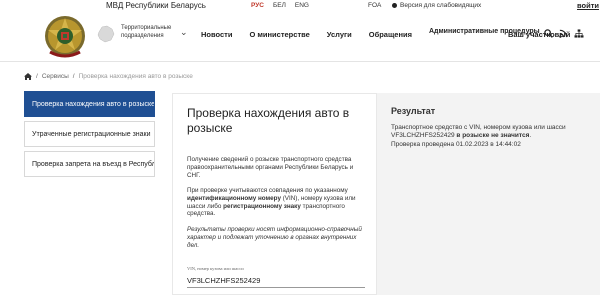 This screenshot has height=295, width=600. I want to click on language-switcher: РУС БЕЛ ENG, so click(280, 5).